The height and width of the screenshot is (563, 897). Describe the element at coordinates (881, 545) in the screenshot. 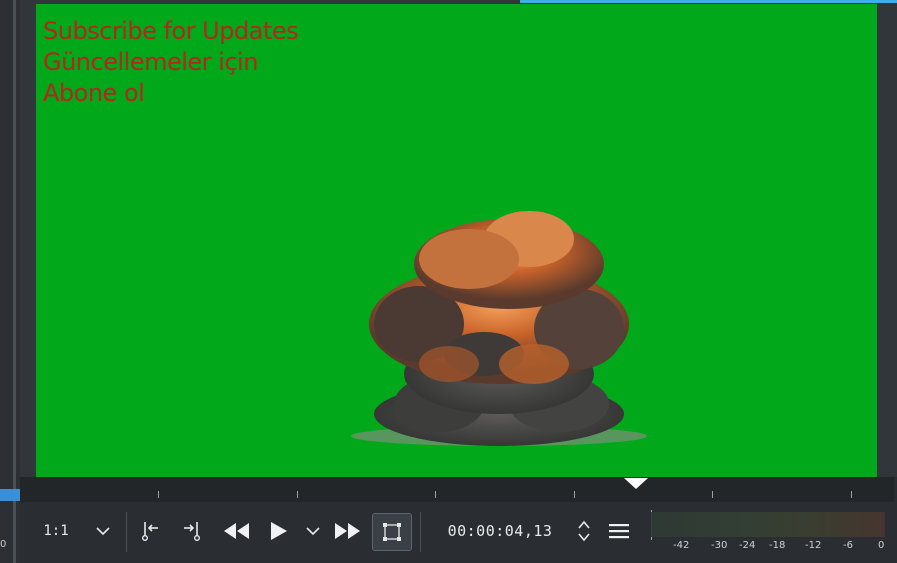

I see `meter-scale-label: 0` at that location.